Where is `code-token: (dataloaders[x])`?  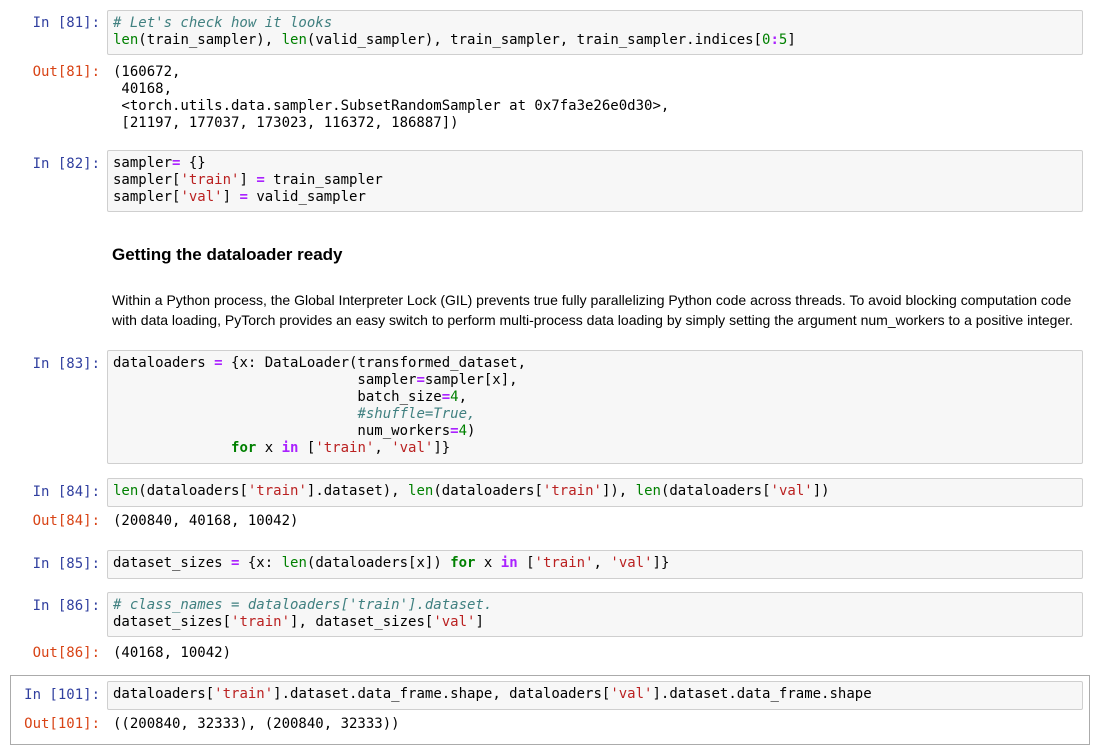 code-token: (dataloaders[x]) is located at coordinates (378, 563).